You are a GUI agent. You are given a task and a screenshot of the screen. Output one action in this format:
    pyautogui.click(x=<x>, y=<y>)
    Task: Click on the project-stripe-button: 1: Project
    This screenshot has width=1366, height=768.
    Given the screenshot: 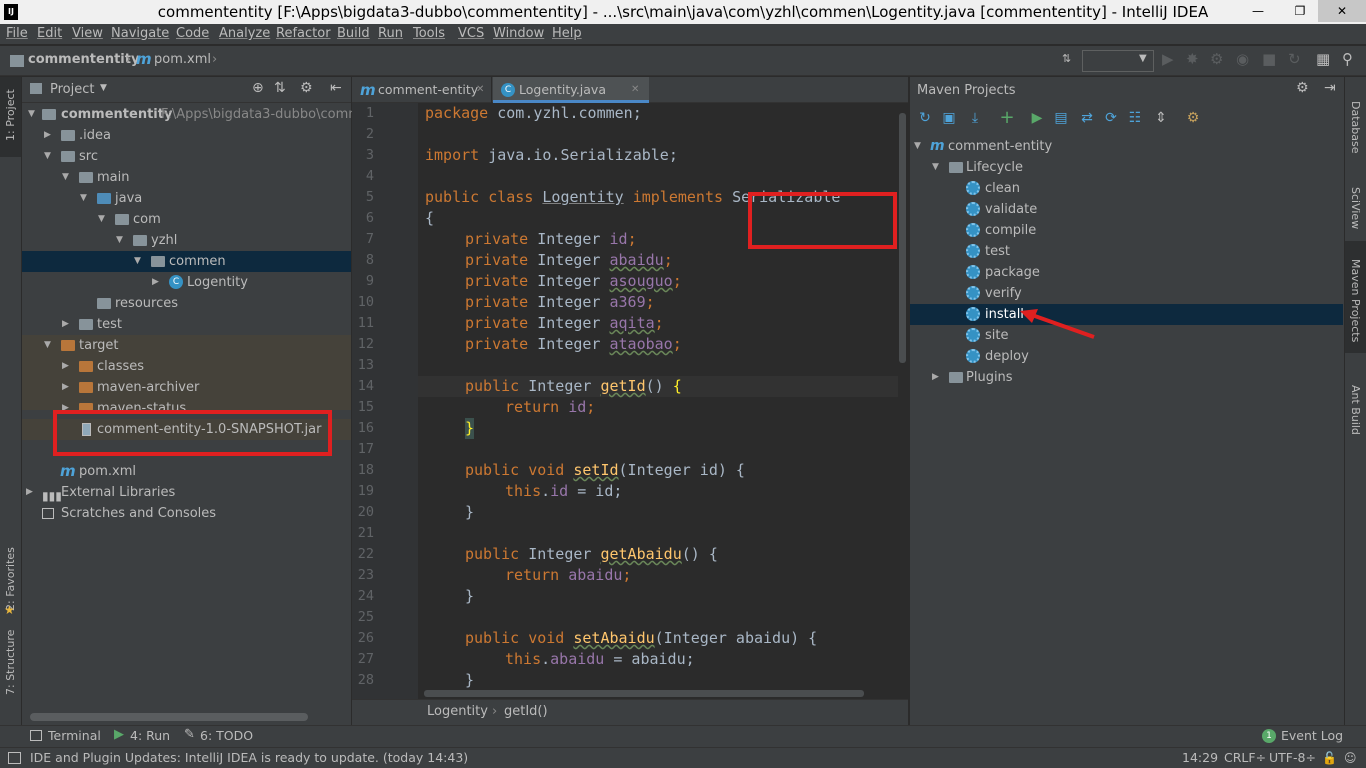 What is the action you would take?
    pyautogui.click(x=10, y=117)
    